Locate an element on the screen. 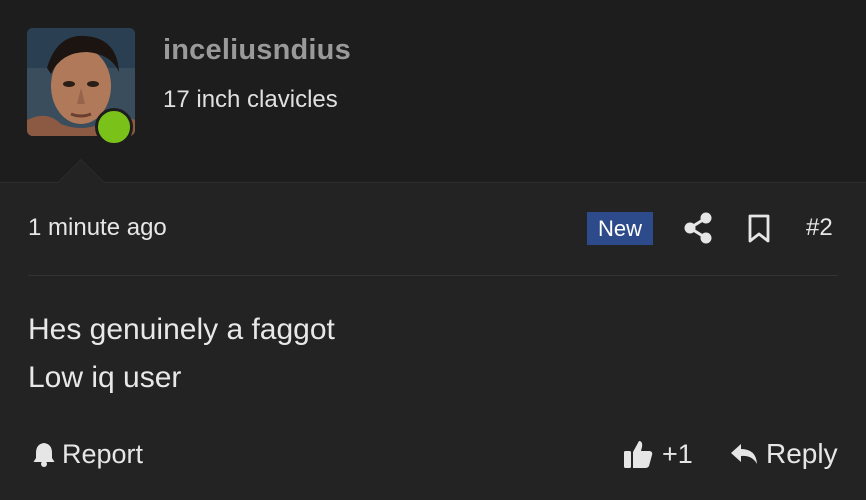 This screenshot has height=500, width=866. author-username: inceliusndius is located at coordinates (257, 50).